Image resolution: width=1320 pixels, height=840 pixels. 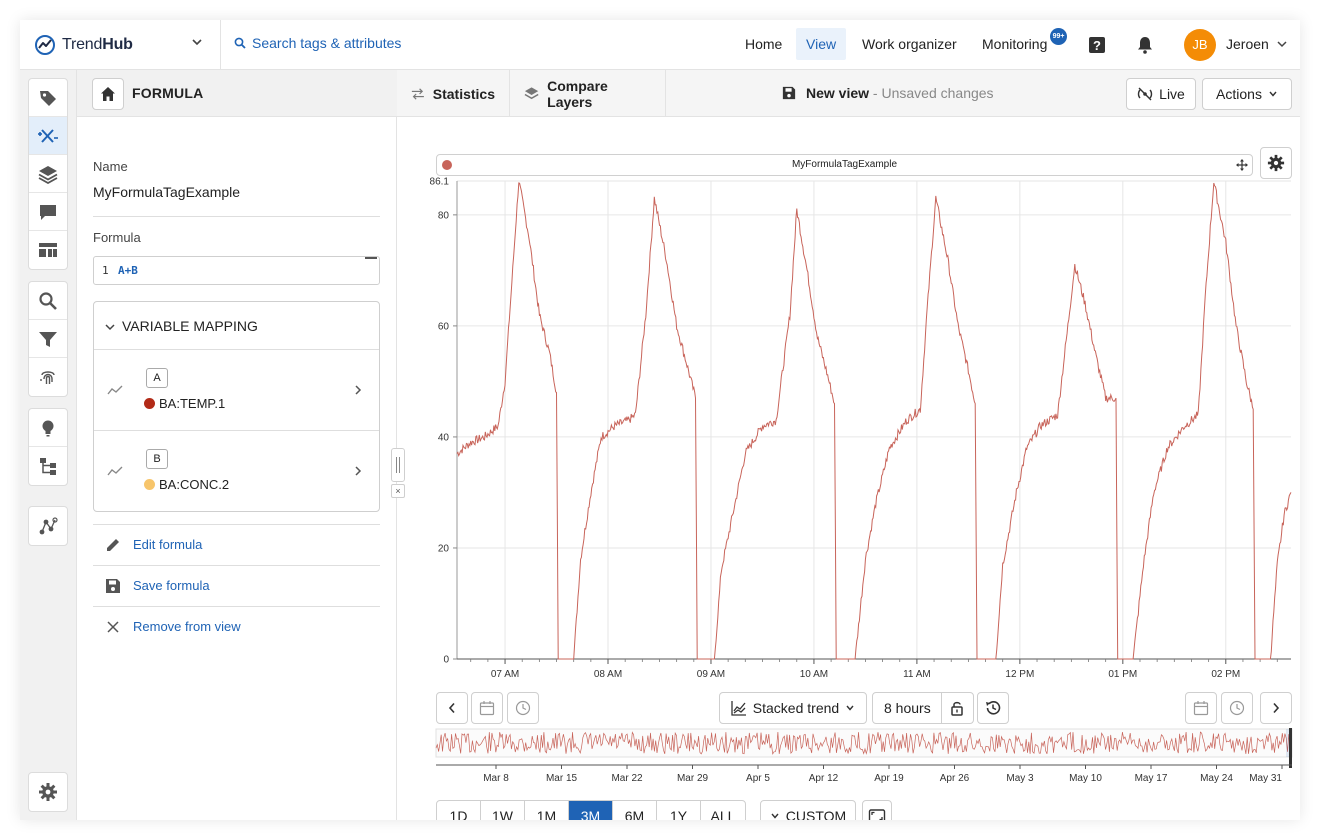 What do you see at coordinates (236, 270) in the screenshot?
I see `formula-editor: 1 A+B` at bounding box center [236, 270].